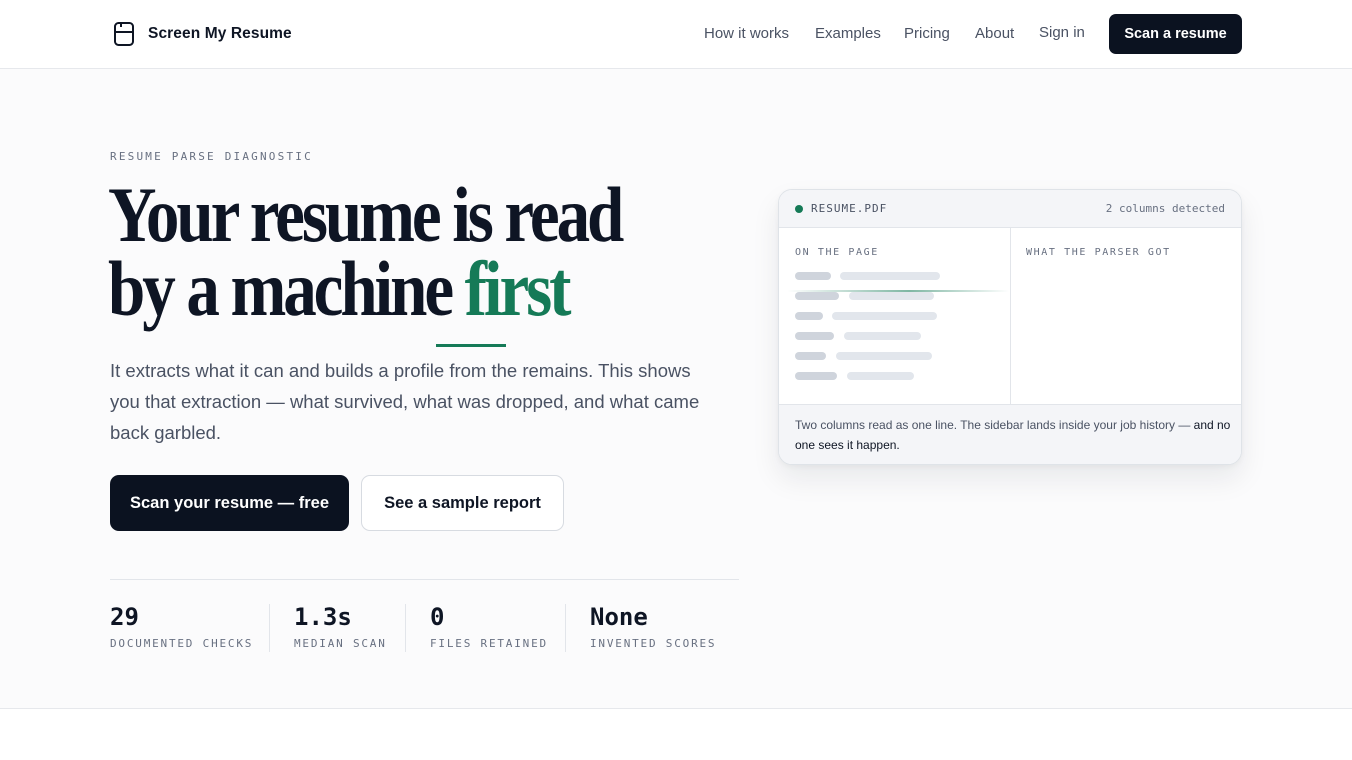 This screenshot has width=1352, height=760. What do you see at coordinates (1010, 316) in the screenshot?
I see `column-divider` at bounding box center [1010, 316].